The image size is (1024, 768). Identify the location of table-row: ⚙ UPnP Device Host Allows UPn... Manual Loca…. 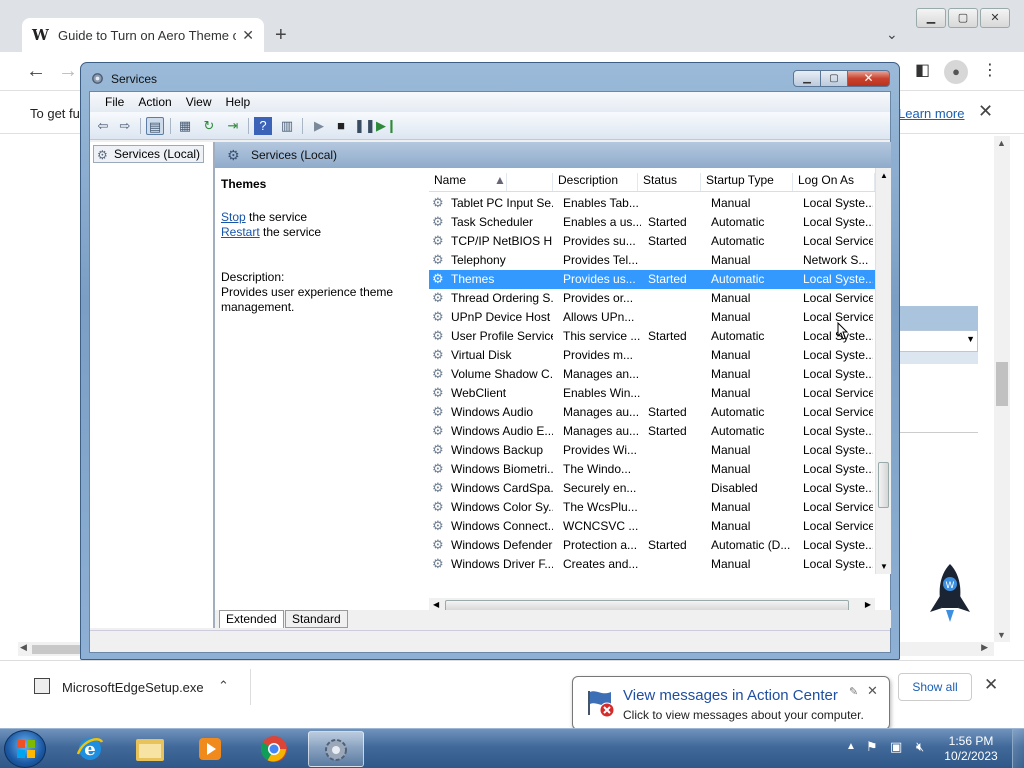
(652, 317).